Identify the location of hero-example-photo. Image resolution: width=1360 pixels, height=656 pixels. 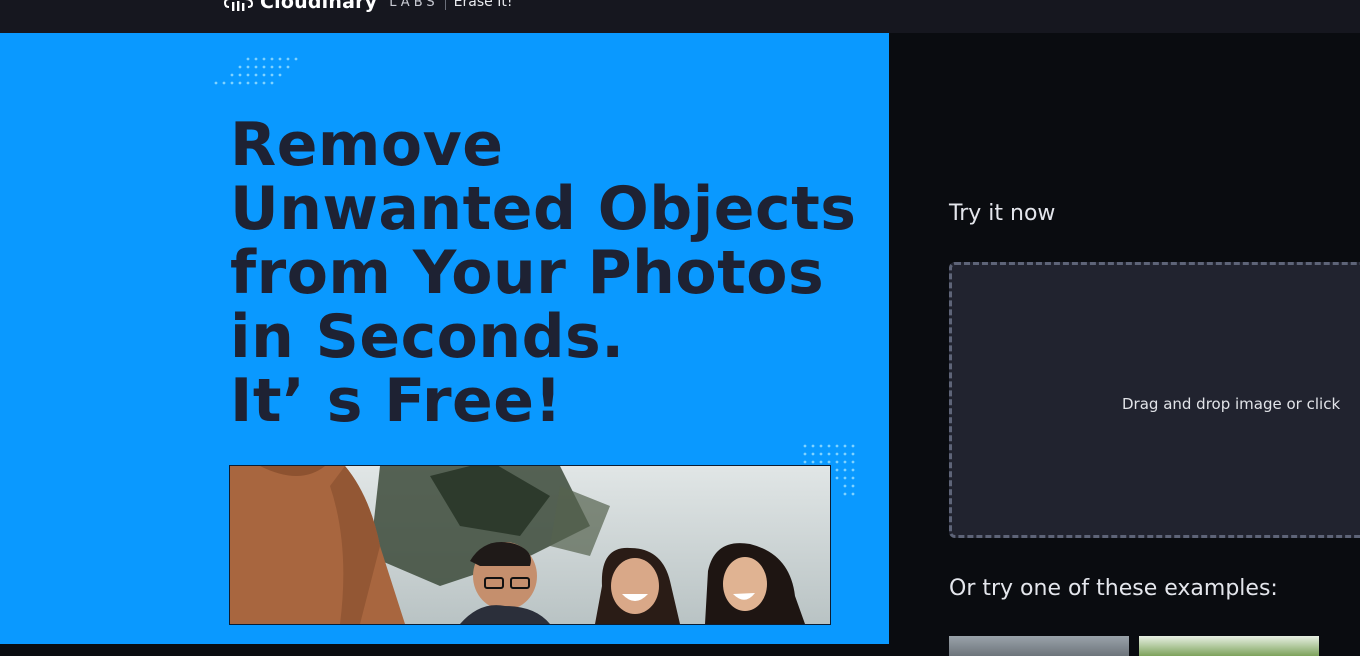
(530, 545).